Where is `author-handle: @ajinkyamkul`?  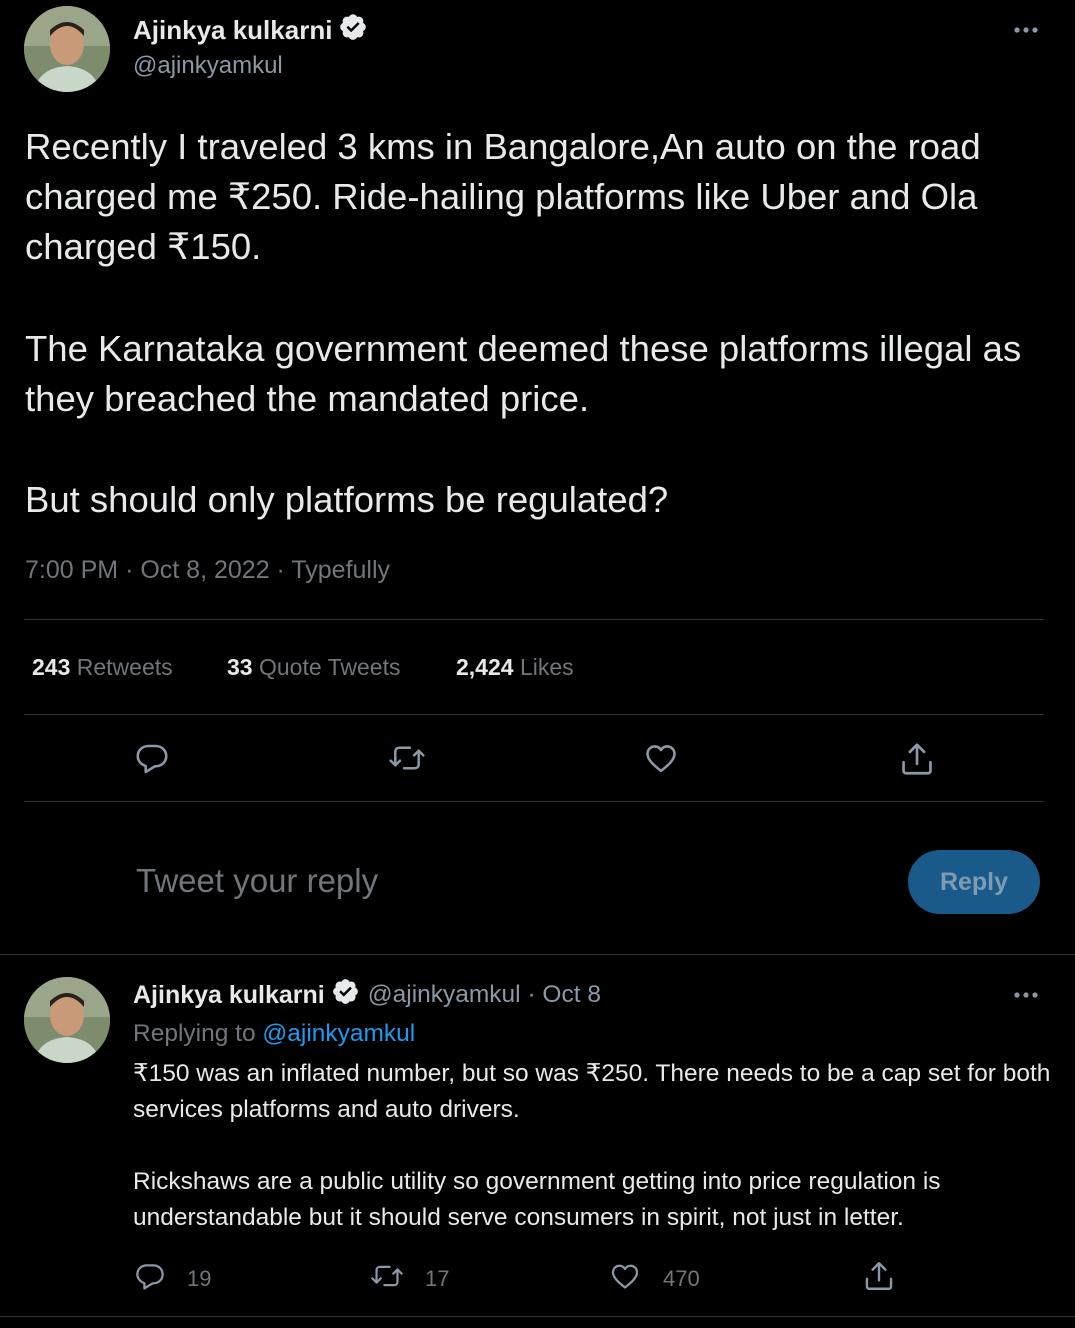
author-handle: @ajinkyamkul is located at coordinates (208, 66).